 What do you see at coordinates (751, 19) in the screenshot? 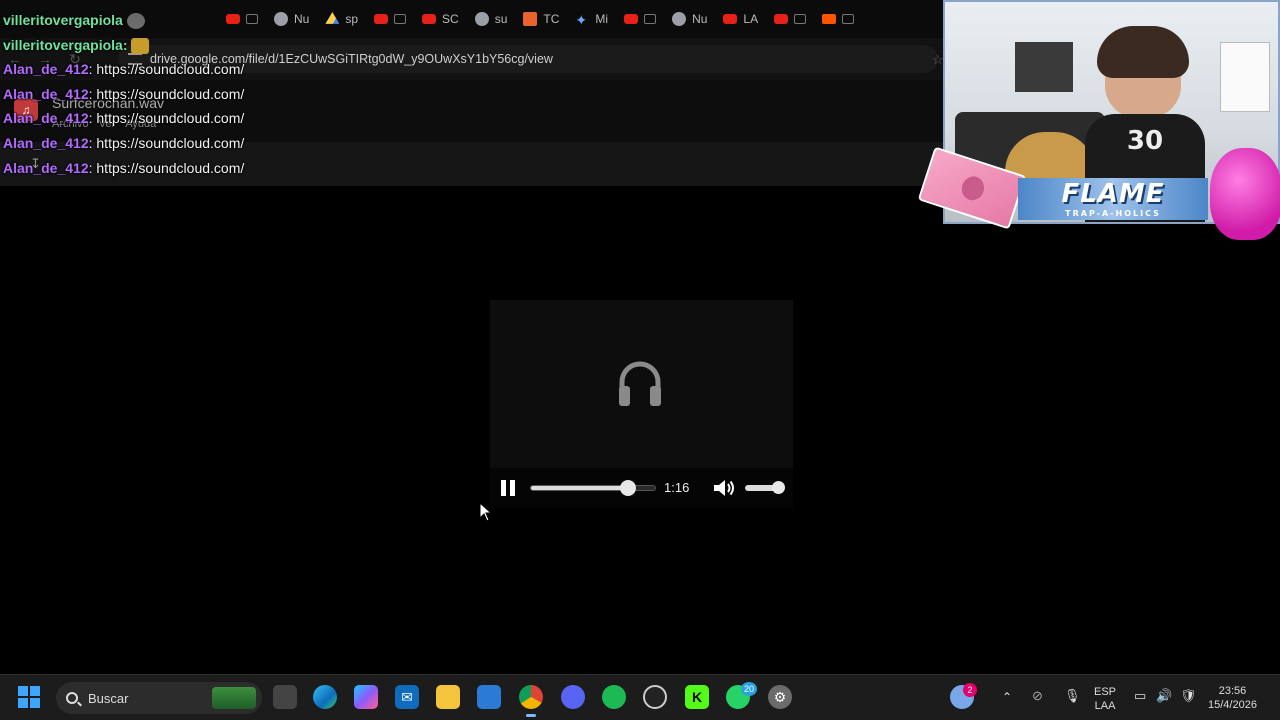
I see `tab-label: LA` at bounding box center [751, 19].